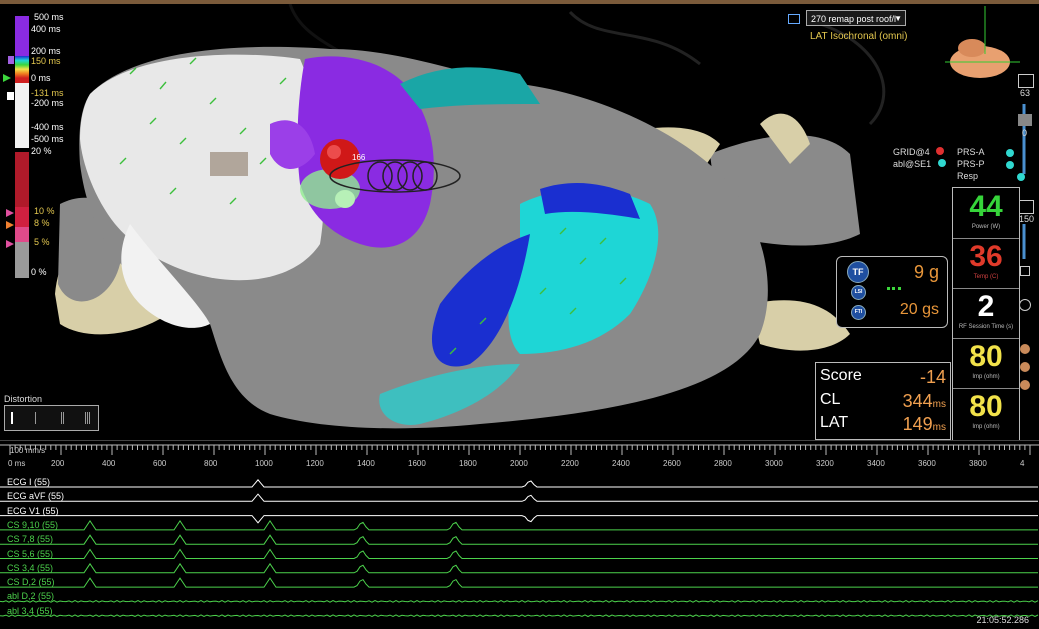  I want to click on layers-icon, so click(1025, 120).